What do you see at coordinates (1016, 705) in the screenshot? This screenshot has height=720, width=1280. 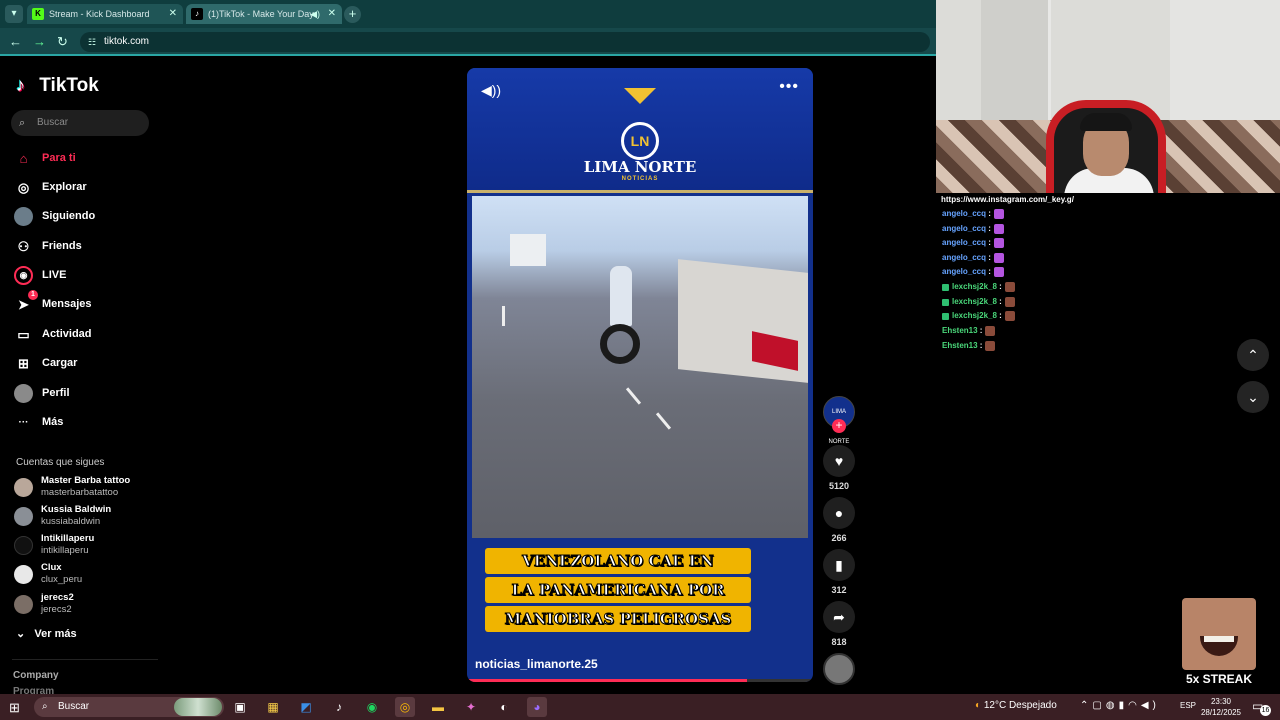 I see `weather-widget: ◐ 12°C Despejado` at bounding box center [1016, 705].